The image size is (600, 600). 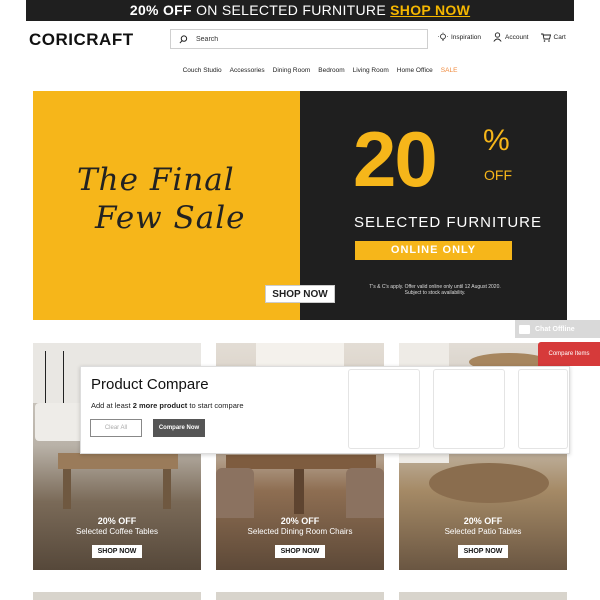 I want to click on logo: CORICRAFT, so click(x=81, y=40).